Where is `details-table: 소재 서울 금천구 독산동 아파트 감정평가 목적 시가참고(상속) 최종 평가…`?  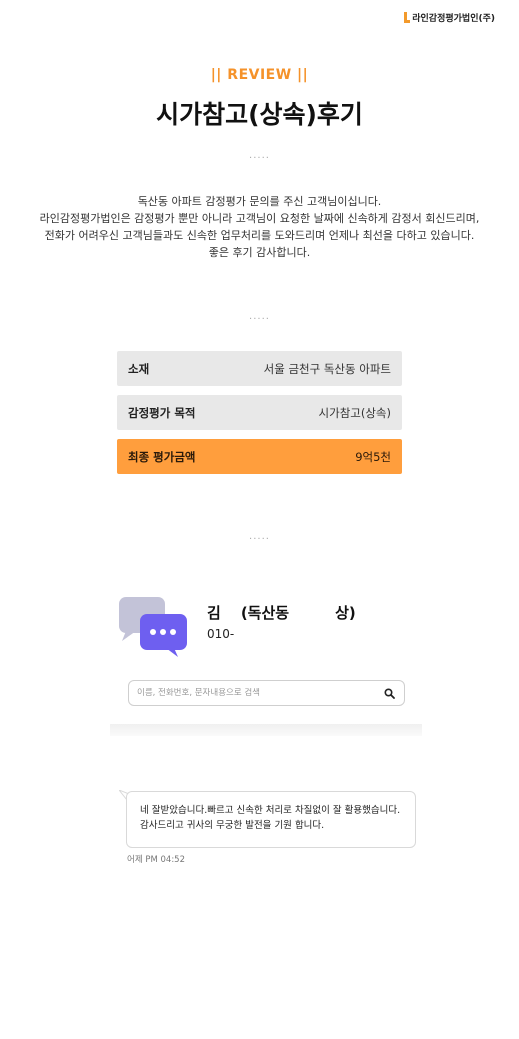 details-table: 소재 서울 금천구 독산동 아파트 감정평가 목적 시가참고(상속) 최종 평가… is located at coordinates (259, 417).